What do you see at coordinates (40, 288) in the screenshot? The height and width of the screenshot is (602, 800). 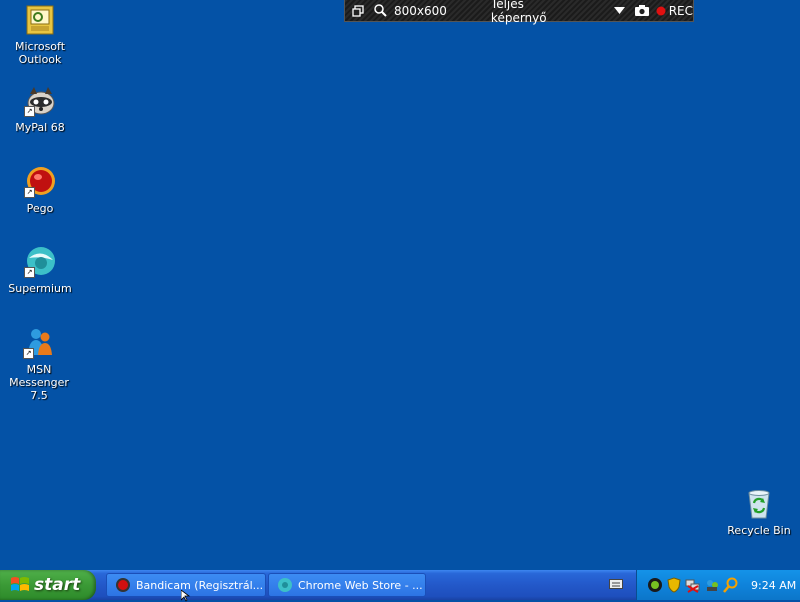 I see `desktop-icon-label: Supermium` at bounding box center [40, 288].